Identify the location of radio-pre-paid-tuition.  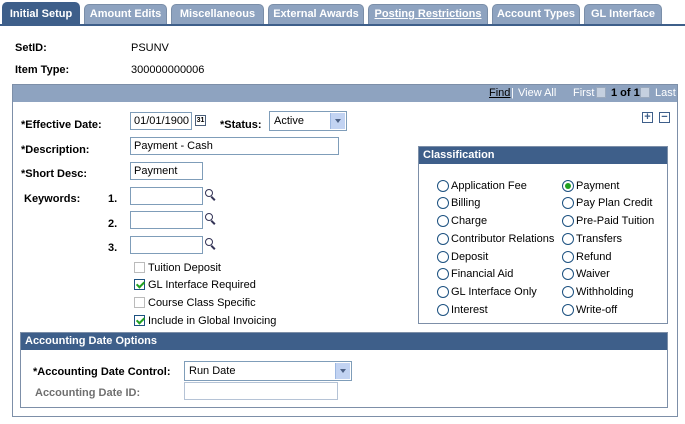
(568, 221).